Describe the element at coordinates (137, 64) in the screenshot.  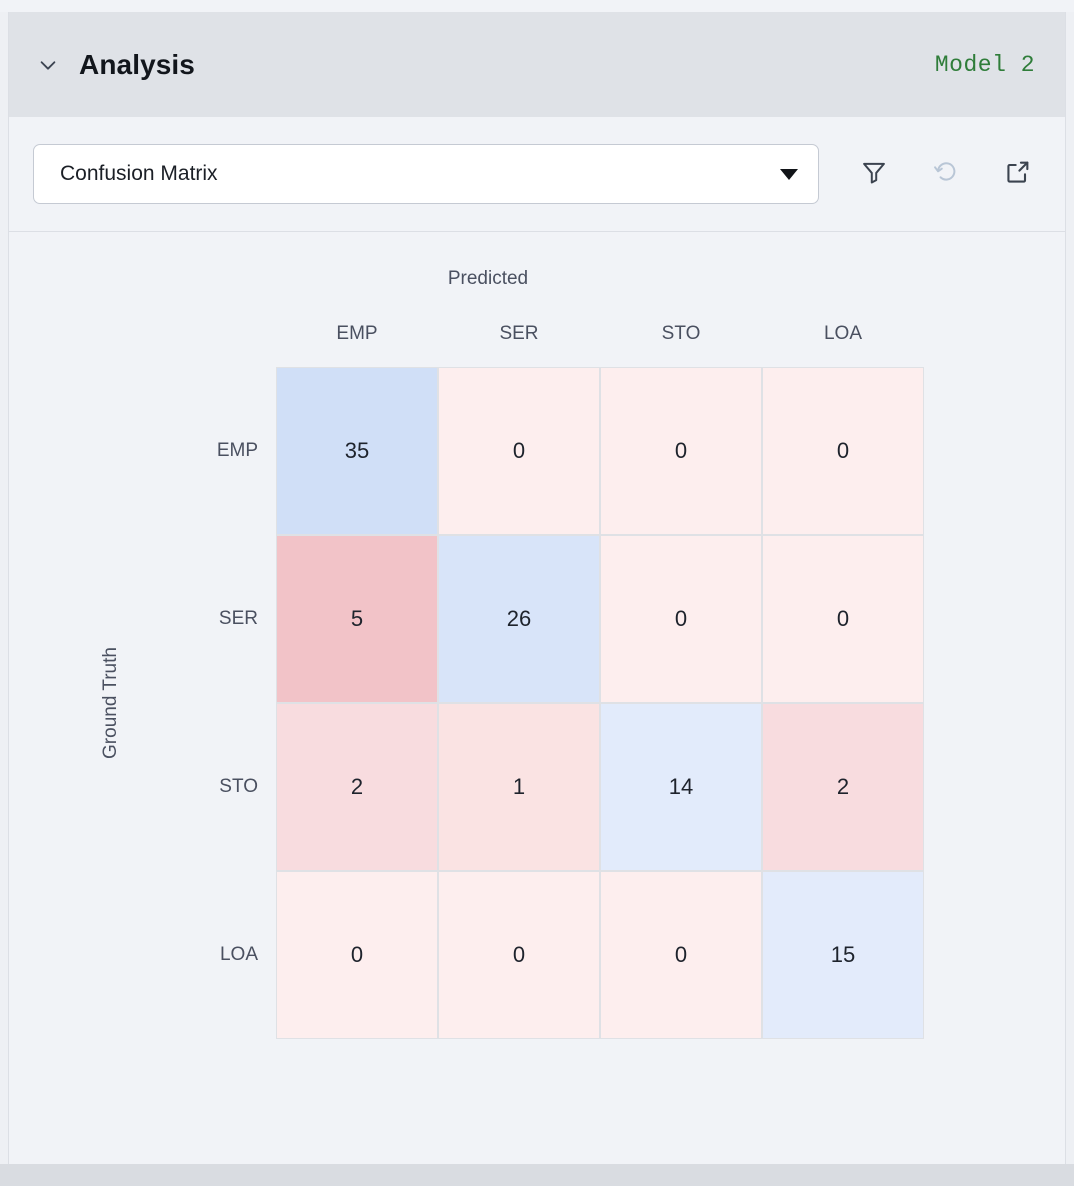
I see `page-title: Analysis` at that location.